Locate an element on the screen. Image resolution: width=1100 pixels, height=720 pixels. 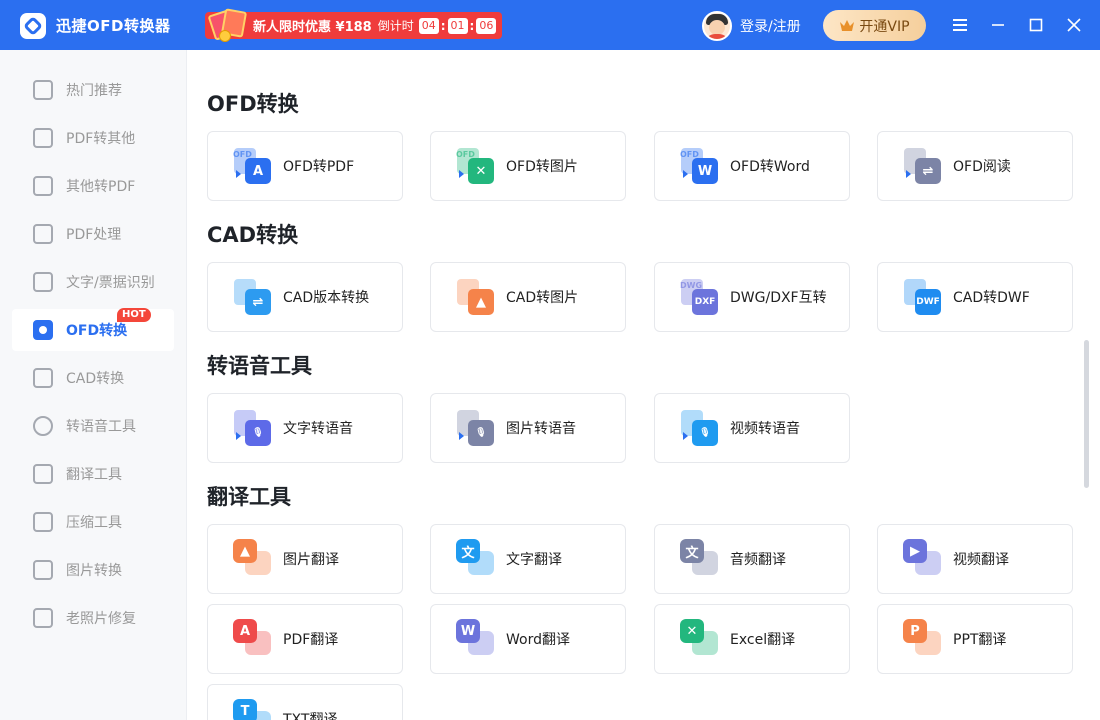
sidebar-item-tts: 转语音工具 is located at coordinates (93, 426).